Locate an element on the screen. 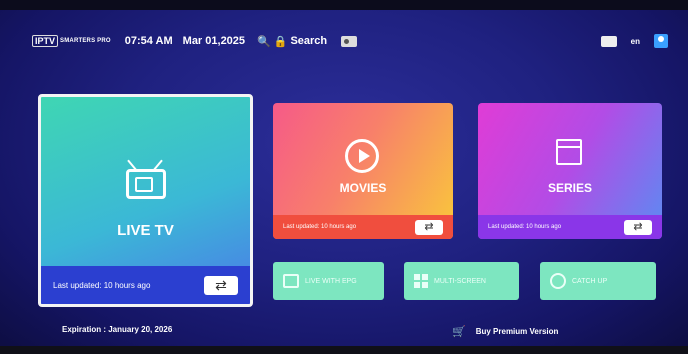 This screenshot has height=354, width=688. clock-icon is located at coordinates (558, 281).